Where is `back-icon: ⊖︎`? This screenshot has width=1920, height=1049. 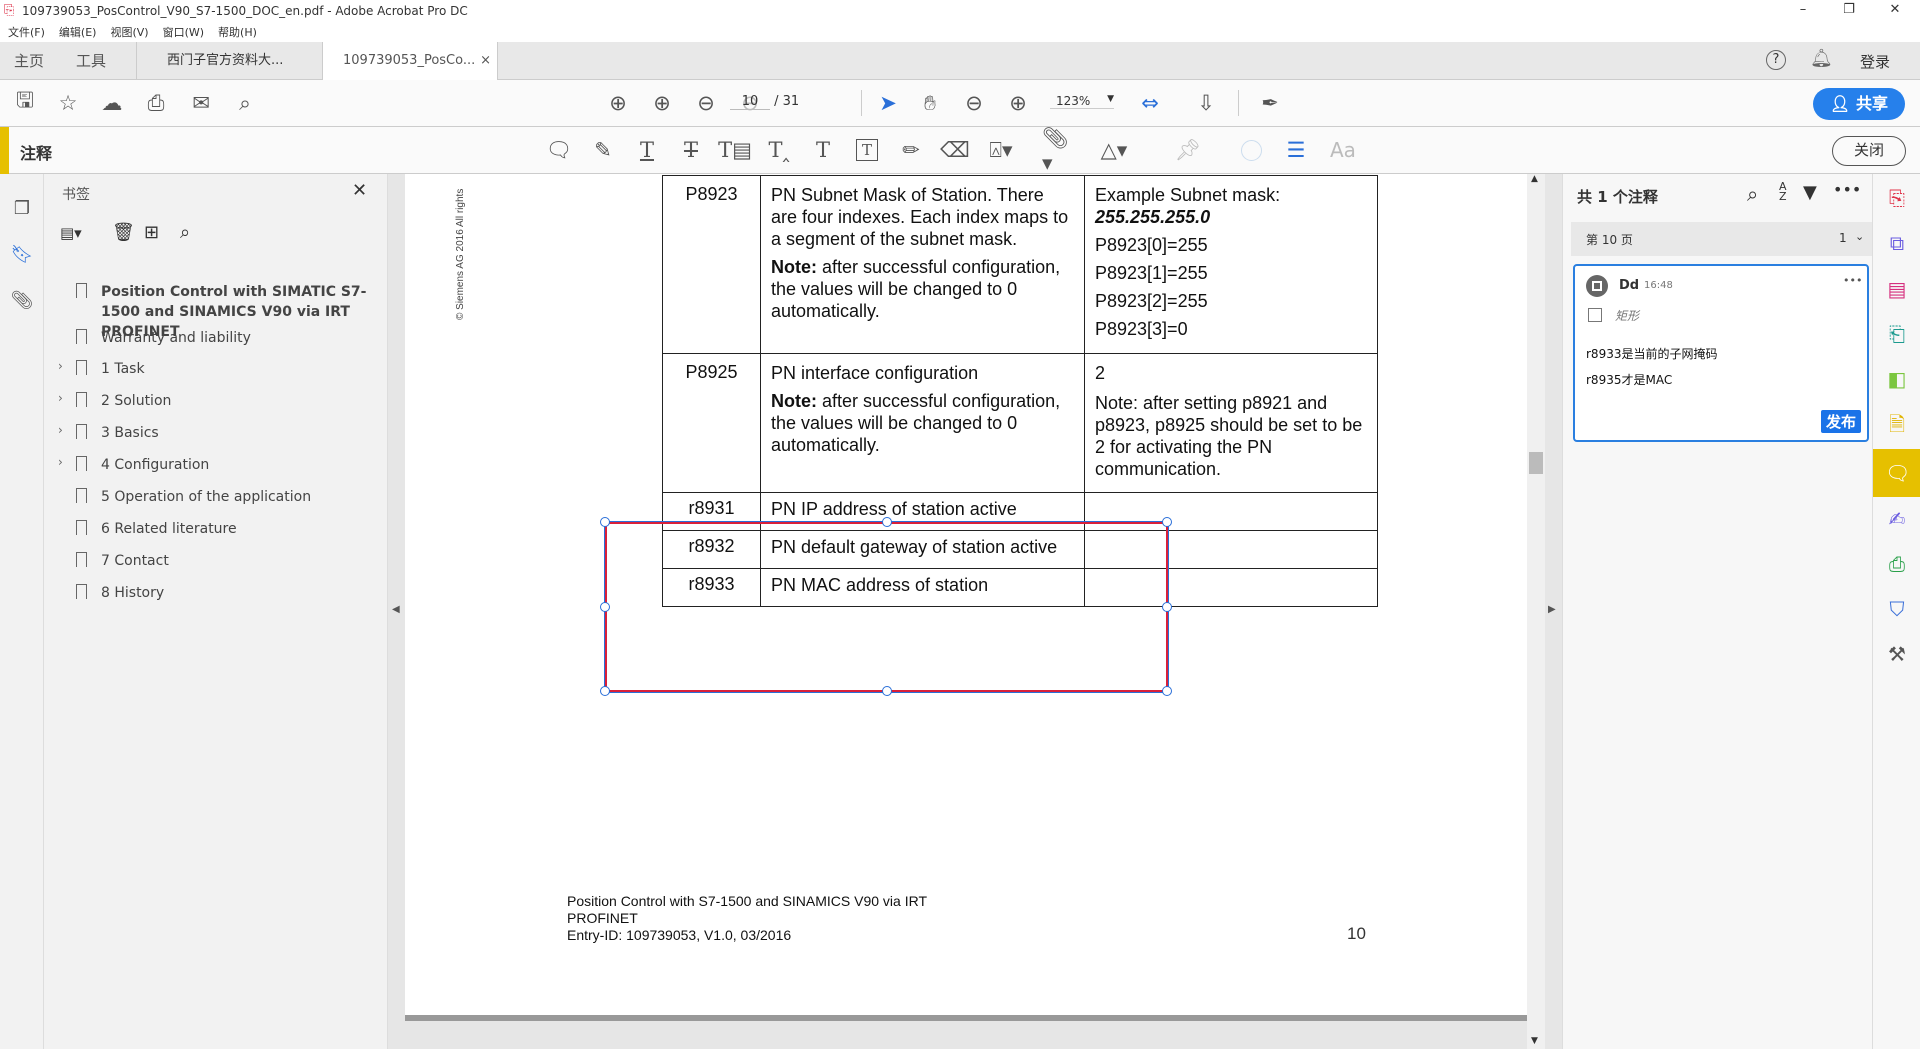
back-icon: ⊖︎ is located at coordinates (706, 103).